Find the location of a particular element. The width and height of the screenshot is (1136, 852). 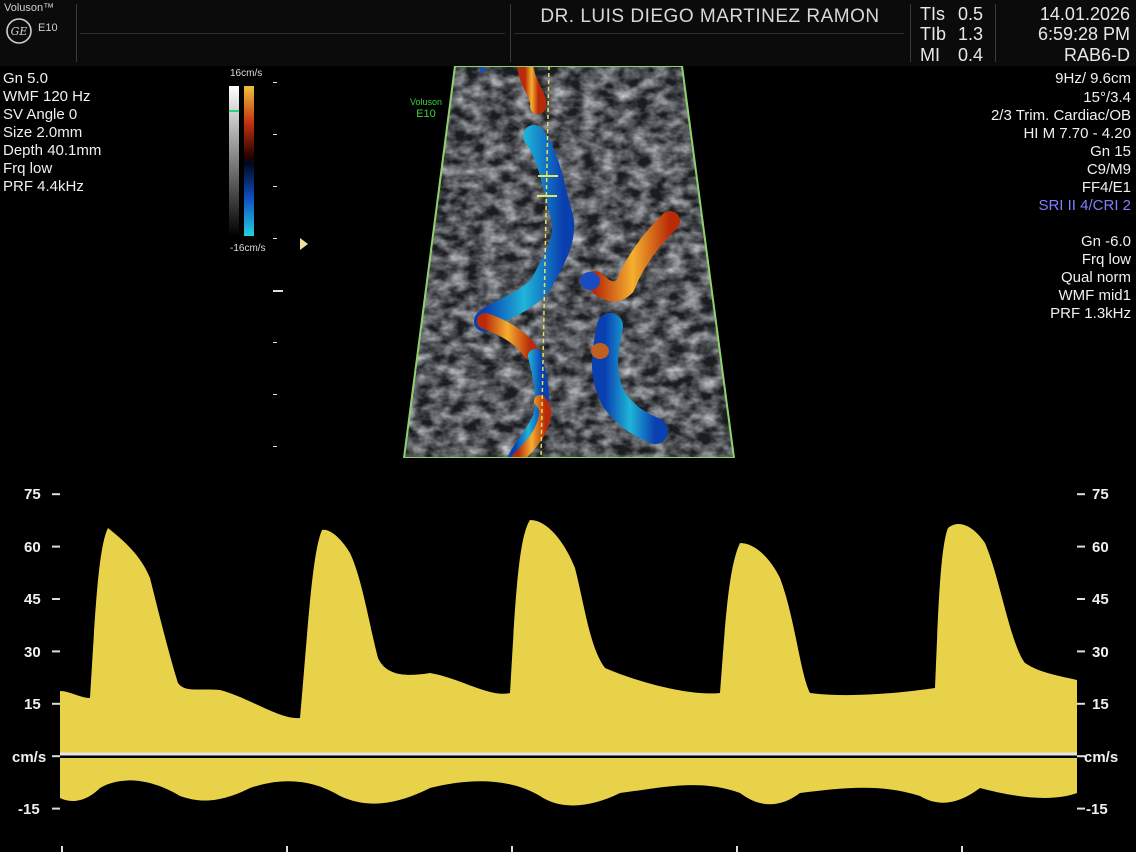

right-param: HI M 7.70 - 4.20 is located at coordinates (1077, 133).